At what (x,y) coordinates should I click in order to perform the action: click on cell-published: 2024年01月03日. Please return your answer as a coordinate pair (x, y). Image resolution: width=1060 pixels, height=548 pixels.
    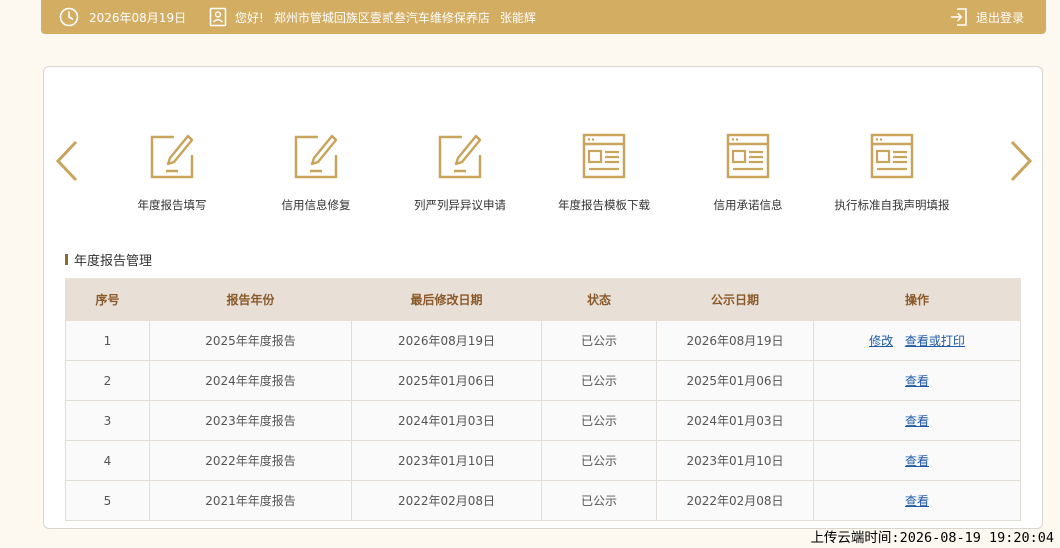
    Looking at the image, I should click on (735, 420).